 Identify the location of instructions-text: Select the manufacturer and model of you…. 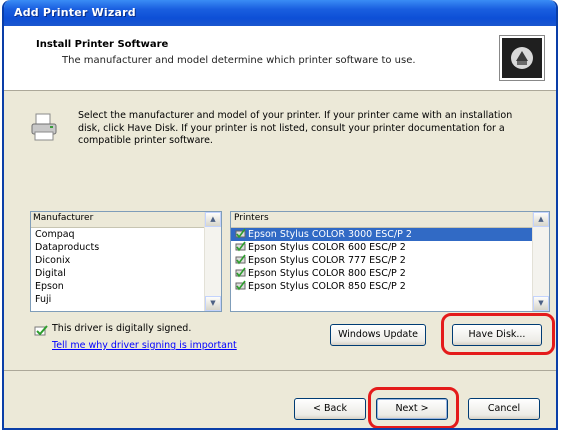
(295, 128).